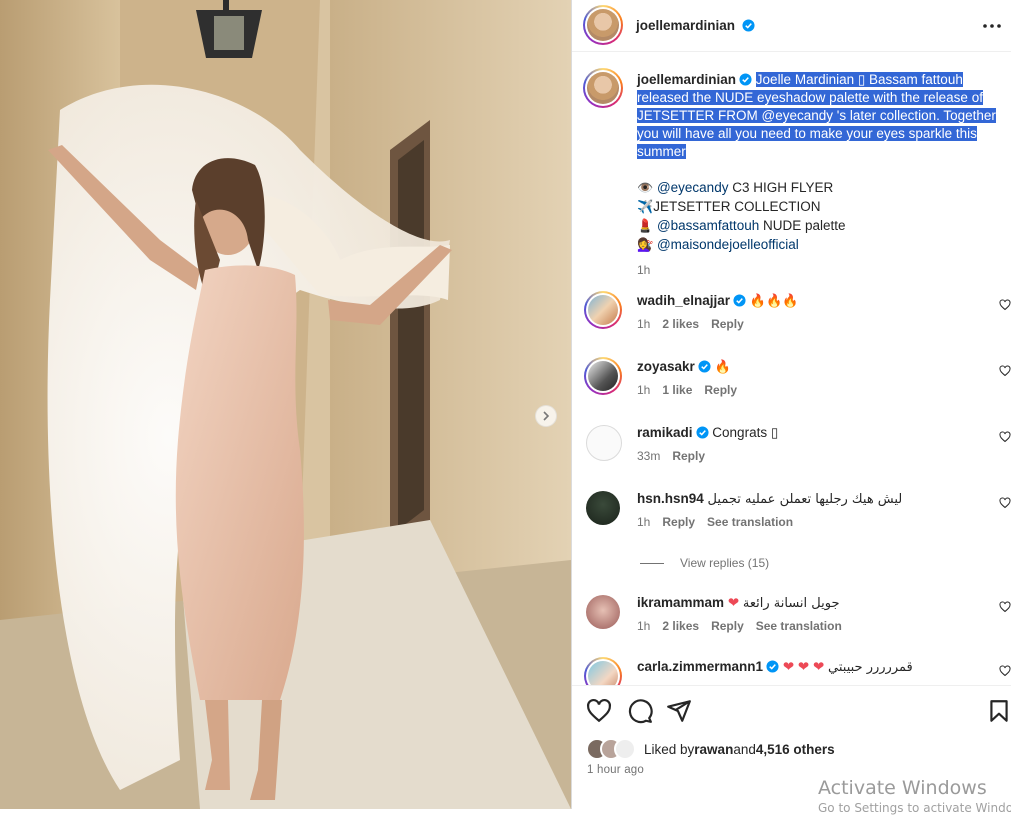  I want to click on comment-icon, so click(640, 711).